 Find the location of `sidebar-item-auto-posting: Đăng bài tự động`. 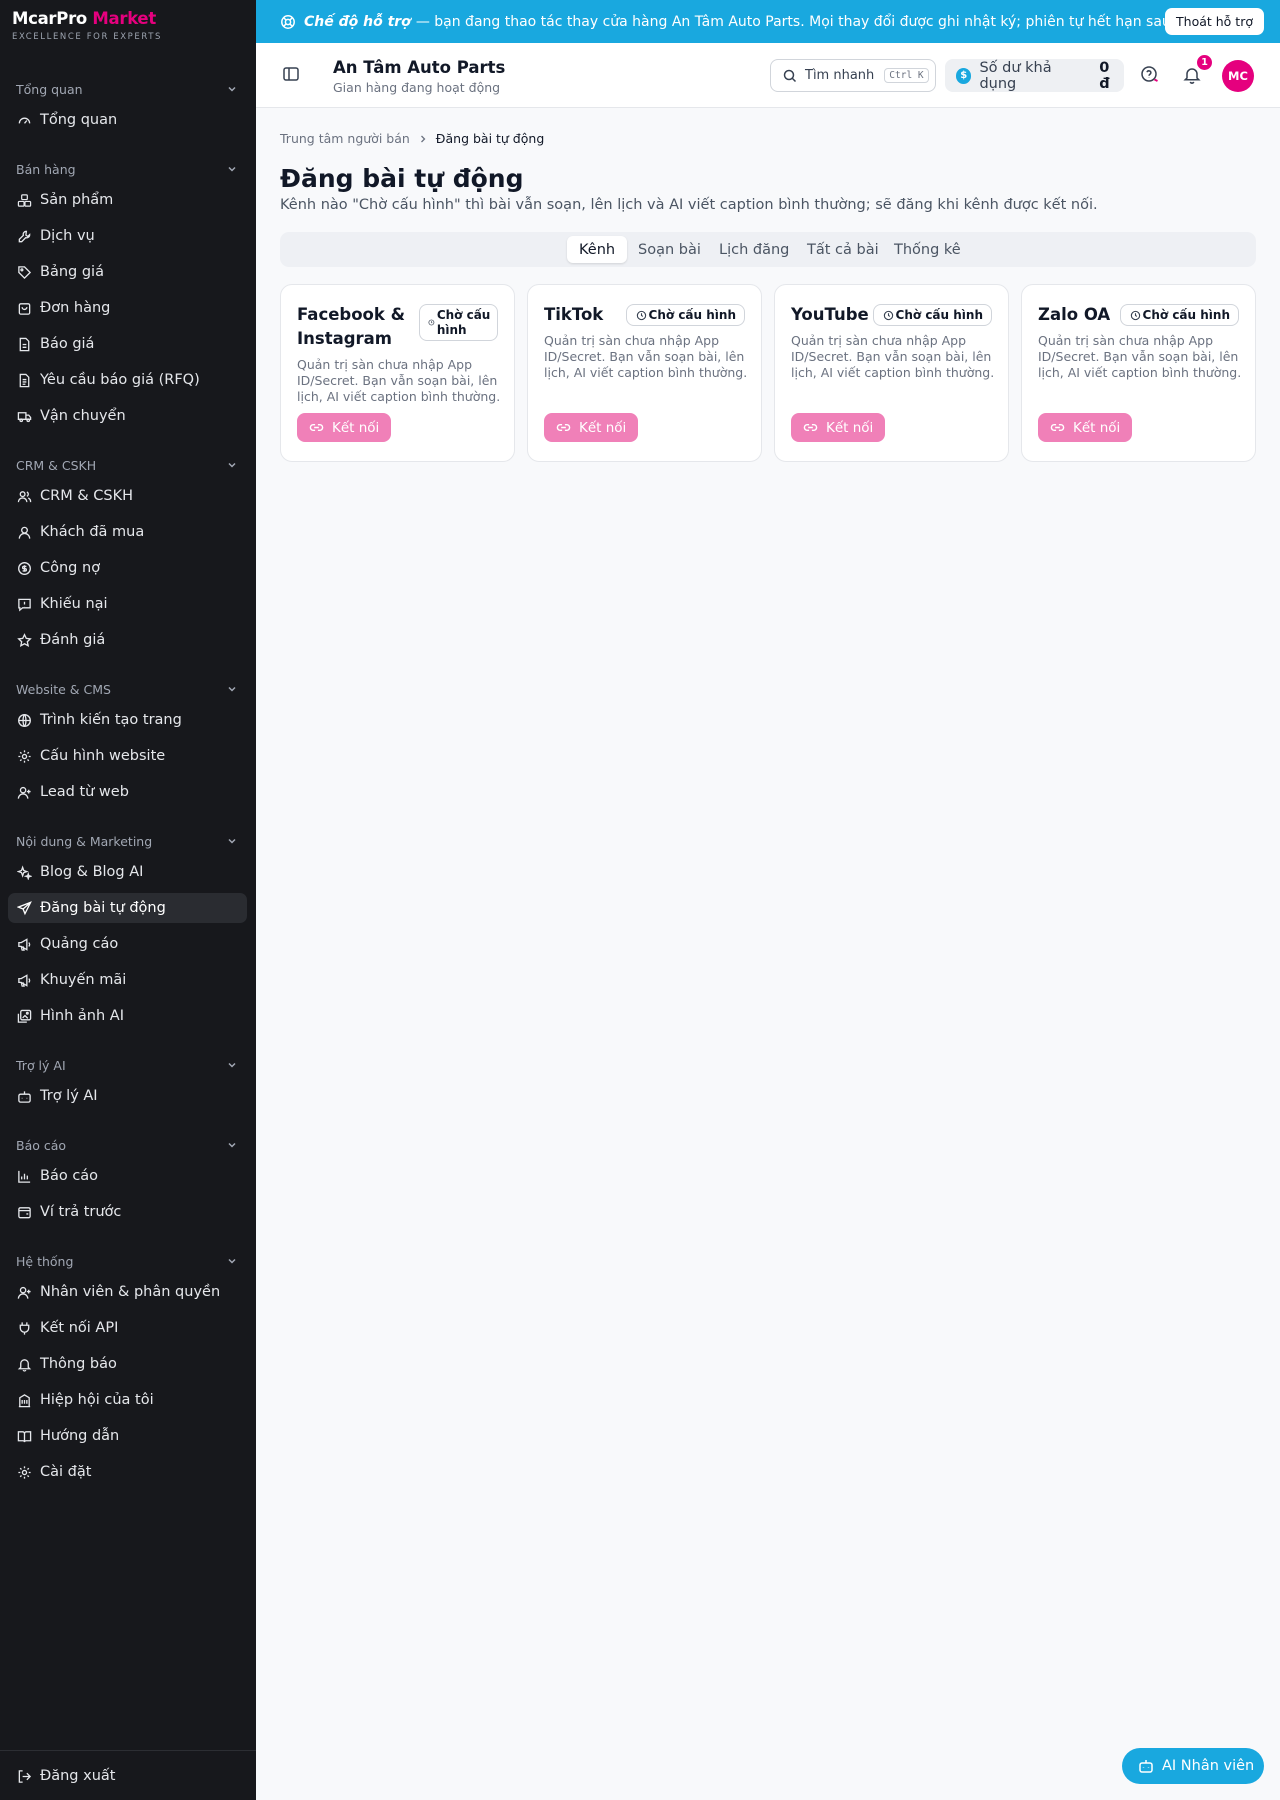

sidebar-item-auto-posting: Đăng bài tự động is located at coordinates (127, 908).